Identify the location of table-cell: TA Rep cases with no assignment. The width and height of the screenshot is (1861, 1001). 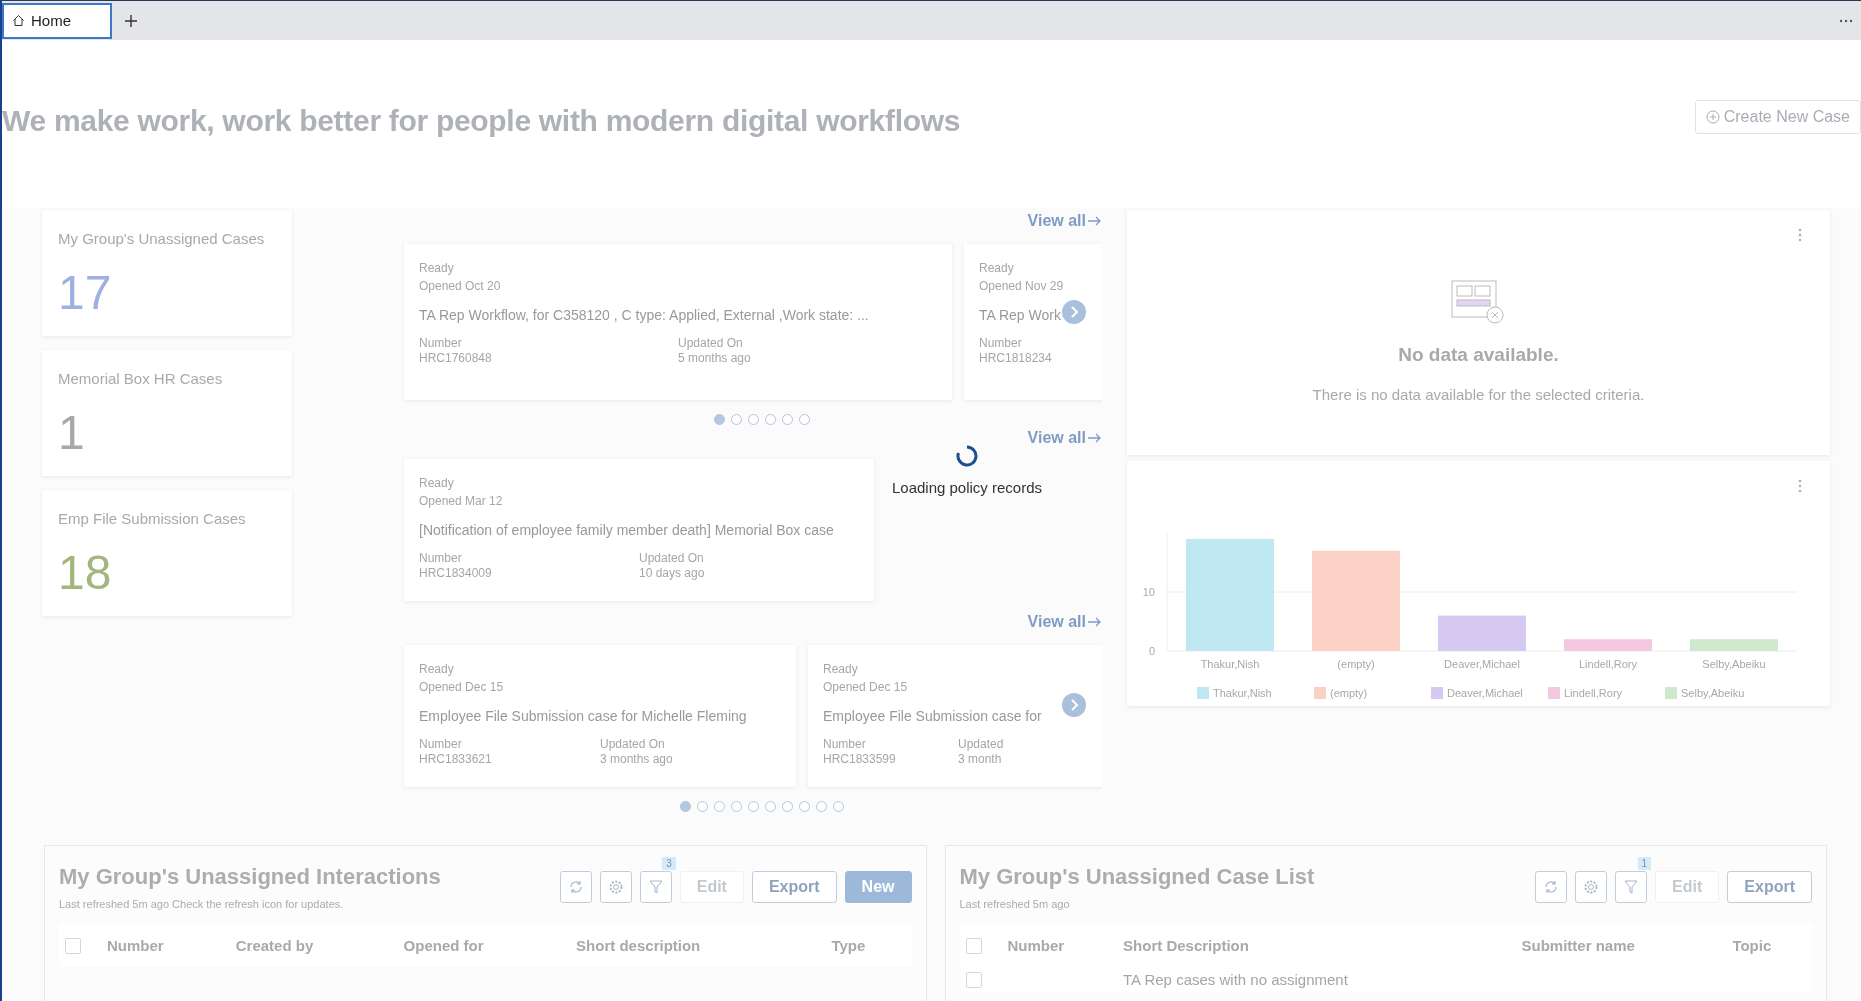
(1235, 979).